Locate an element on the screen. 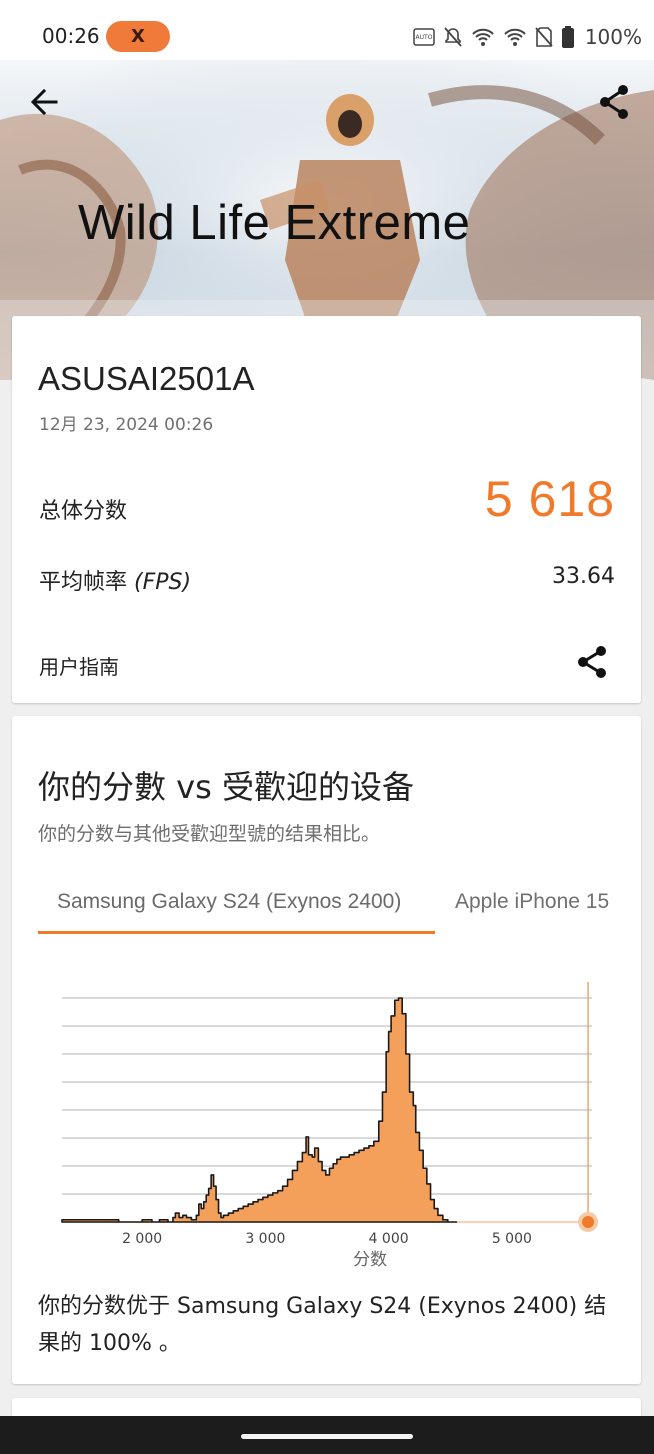 This screenshot has height=1454, width=654. no-sim-icon is located at coordinates (544, 37).